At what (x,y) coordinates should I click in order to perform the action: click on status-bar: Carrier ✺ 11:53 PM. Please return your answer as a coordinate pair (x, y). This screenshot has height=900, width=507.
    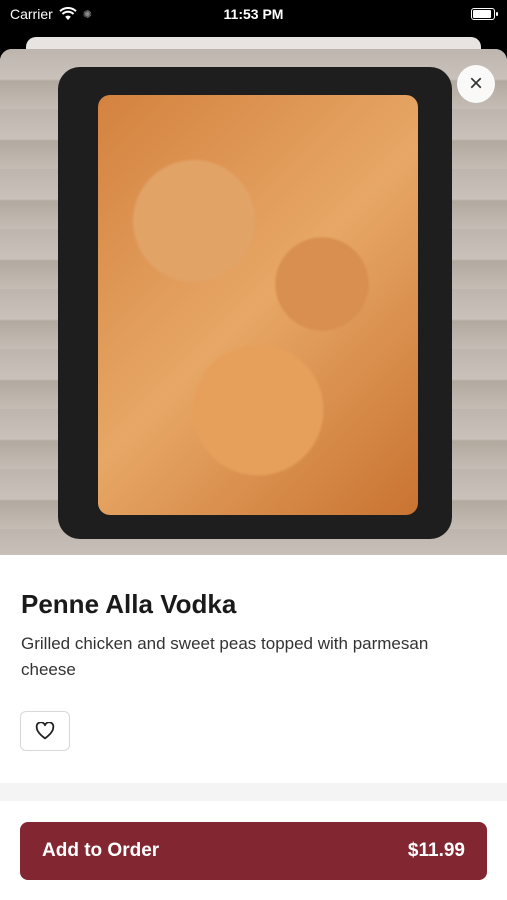
    Looking at the image, I should click on (253, 15).